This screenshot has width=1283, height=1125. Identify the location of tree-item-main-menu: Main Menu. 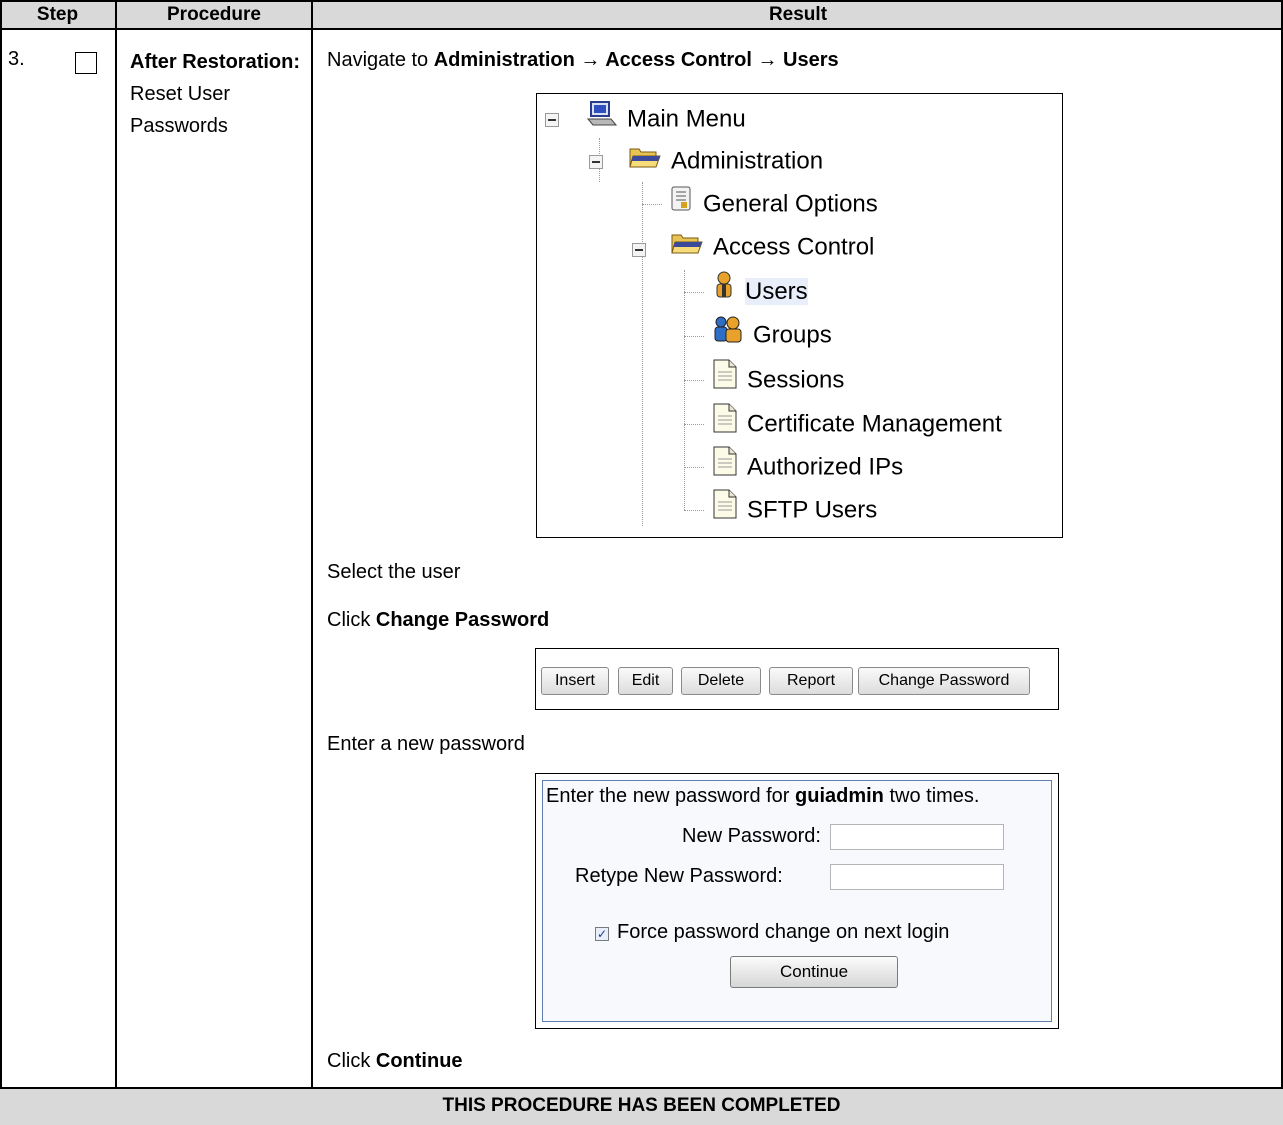
(666, 119).